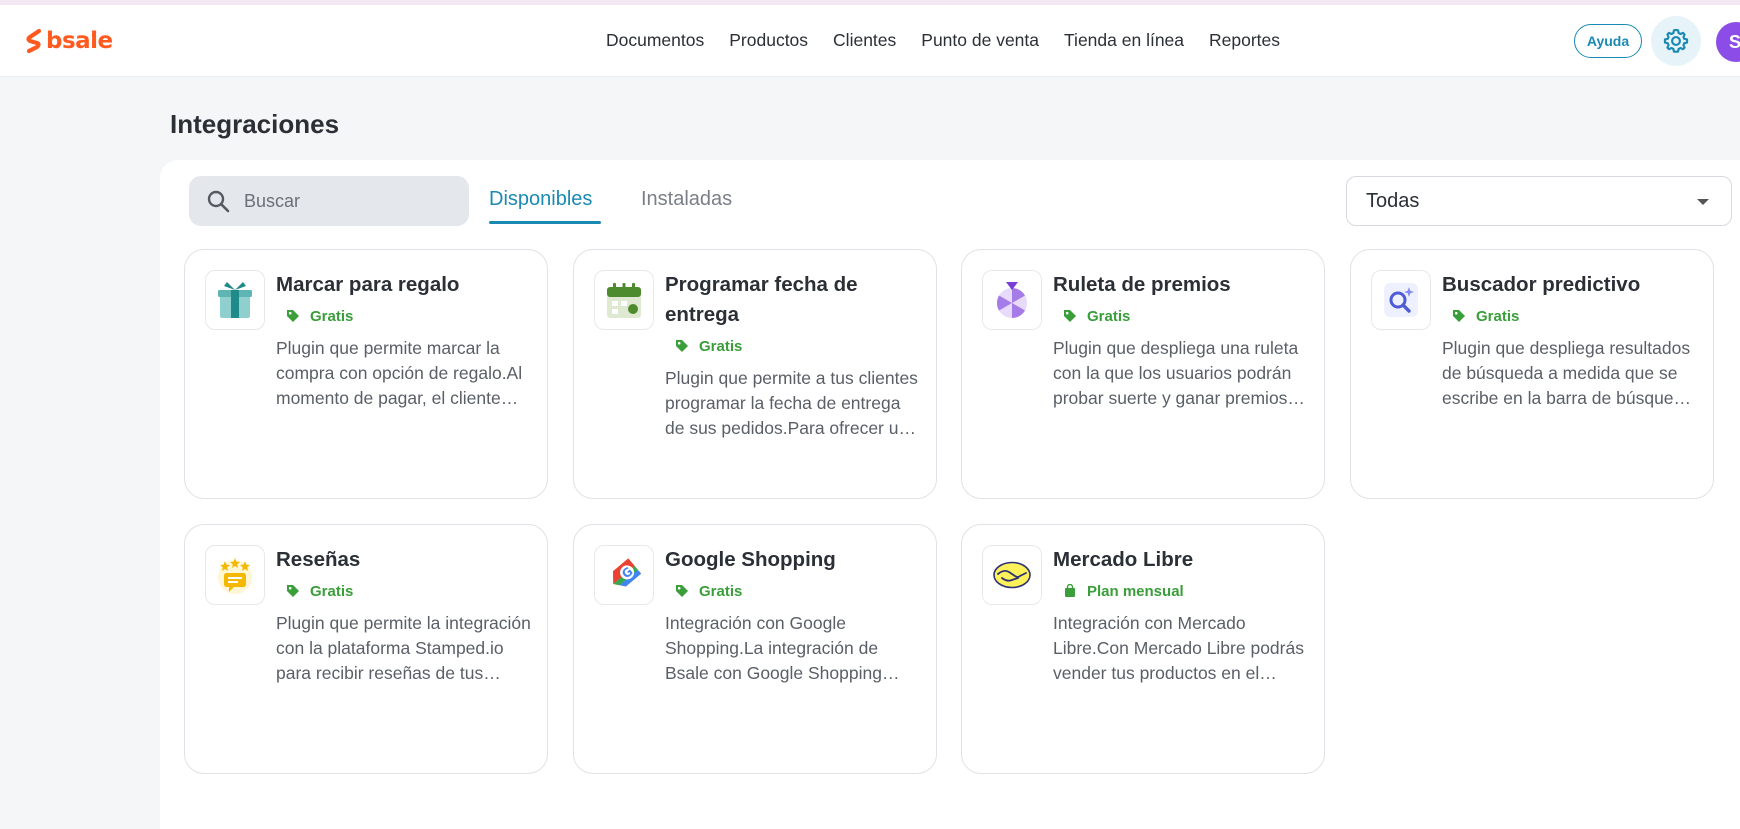 The width and height of the screenshot is (1740, 829). Describe the element at coordinates (1185, 591) in the screenshot. I see `card-price: Plan mensual` at that location.